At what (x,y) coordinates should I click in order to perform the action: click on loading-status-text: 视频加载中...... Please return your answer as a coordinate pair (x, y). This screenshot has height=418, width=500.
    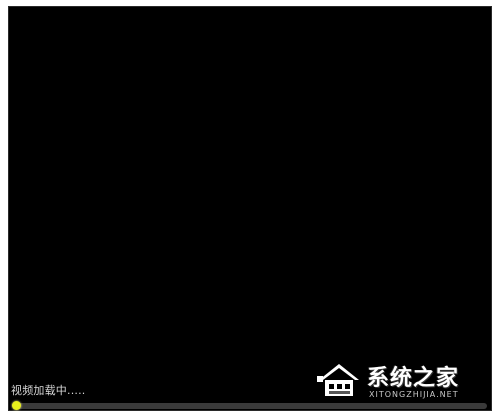
    Looking at the image, I should click on (48, 390).